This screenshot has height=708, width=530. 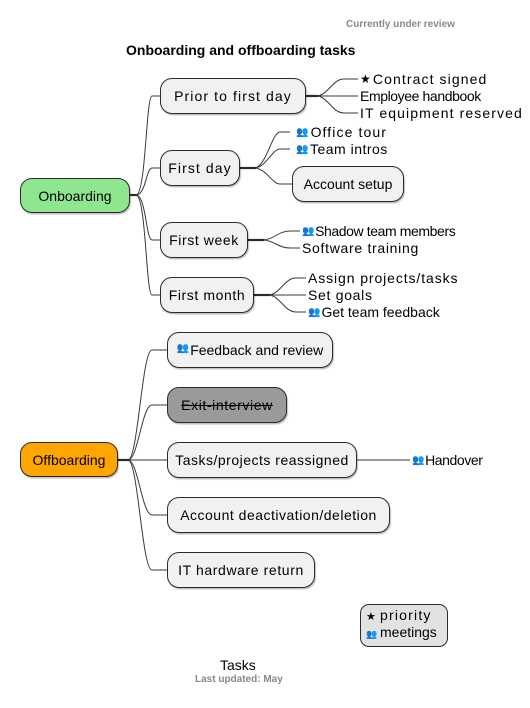 What do you see at coordinates (332, 104) in the screenshot?
I see `edge-prior-it` at bounding box center [332, 104].